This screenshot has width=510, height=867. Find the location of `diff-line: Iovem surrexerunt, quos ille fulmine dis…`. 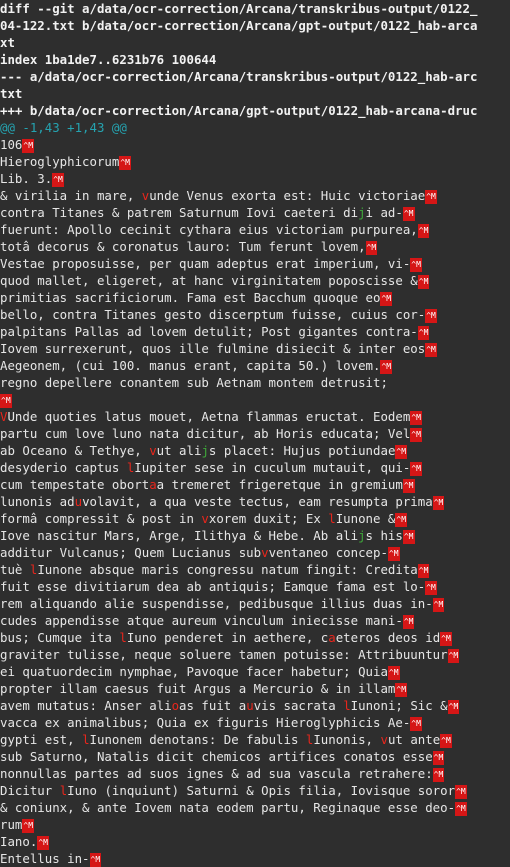

diff-line: Iovem surrexerunt, quos ille fulmine dis… is located at coordinates (255, 348).